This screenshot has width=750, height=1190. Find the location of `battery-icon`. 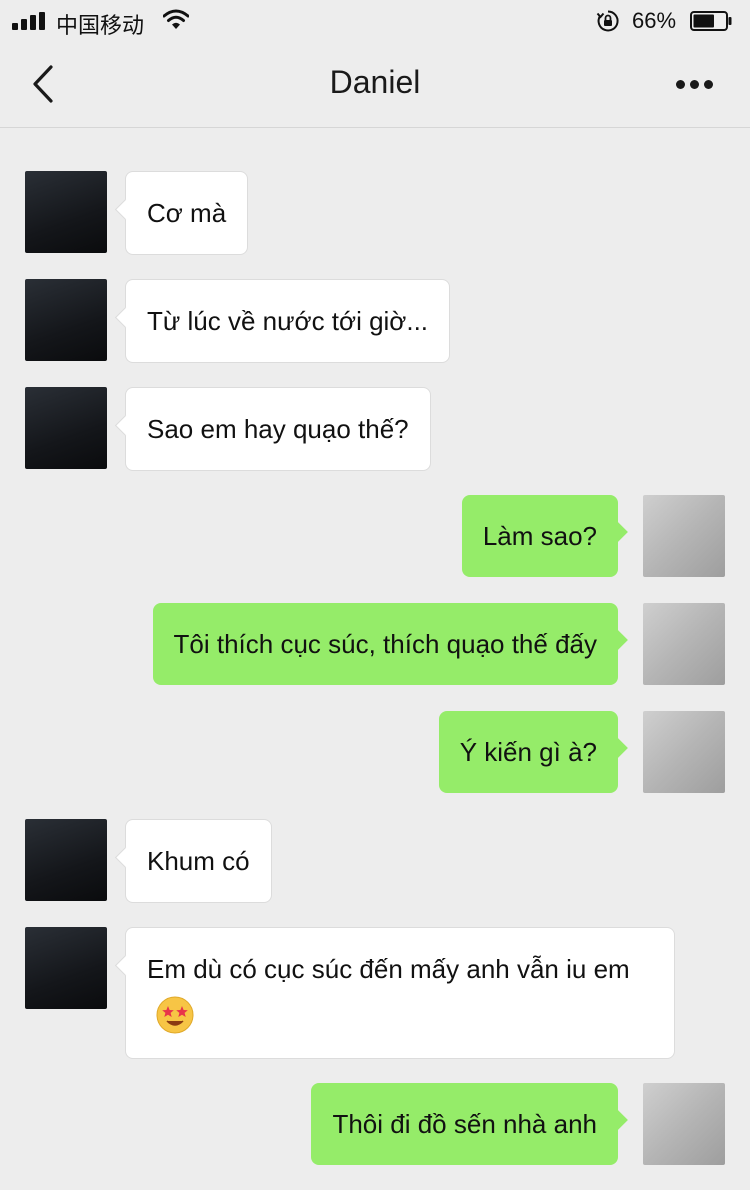

battery-icon is located at coordinates (711, 21).